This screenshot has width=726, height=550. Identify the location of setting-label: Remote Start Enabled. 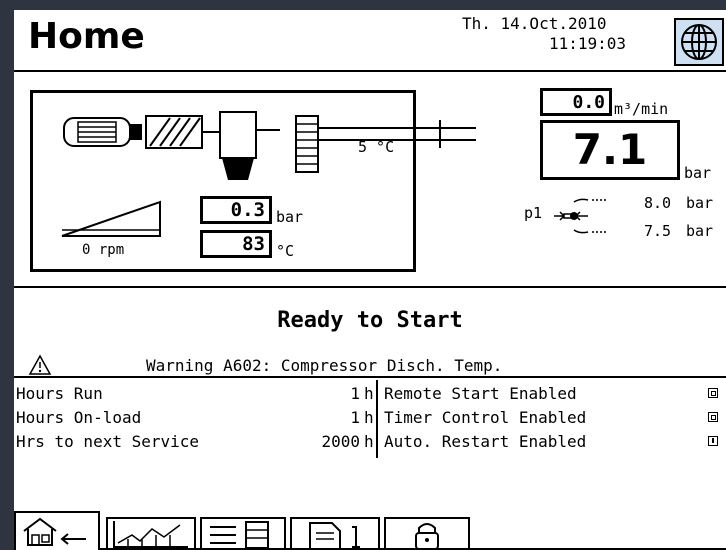
(480, 393).